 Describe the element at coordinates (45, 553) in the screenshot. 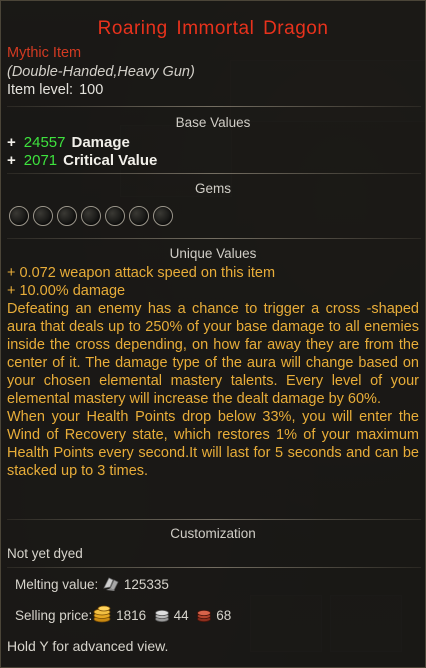

I see `customization-status: Not yet dyed` at that location.